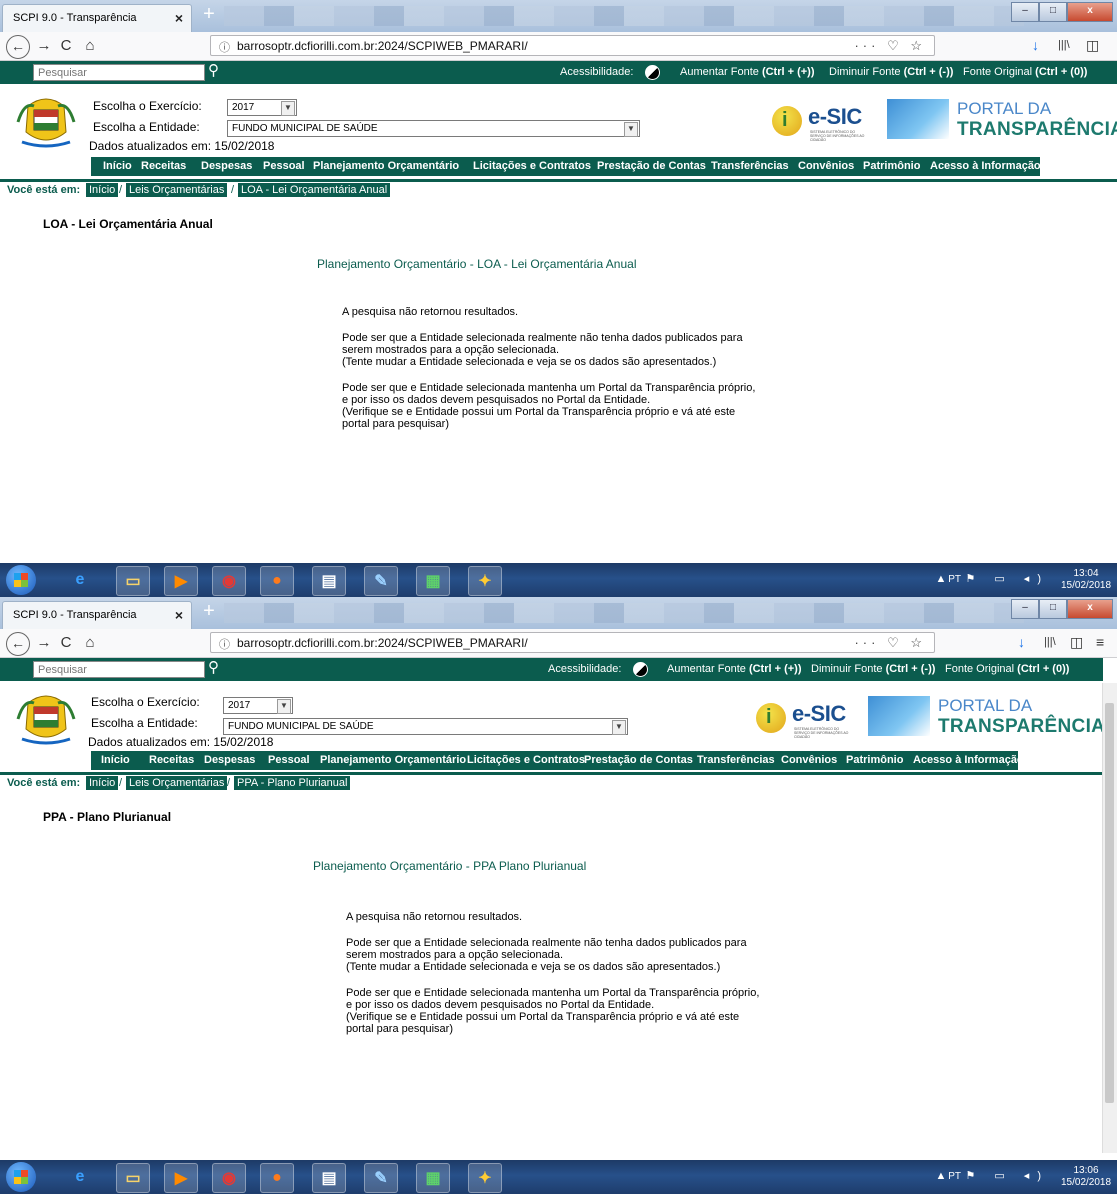 Image resolution: width=1117 pixels, height=1194 pixels. What do you see at coordinates (213, 70) in the screenshot?
I see `search-icon: ⚲` at bounding box center [213, 70].